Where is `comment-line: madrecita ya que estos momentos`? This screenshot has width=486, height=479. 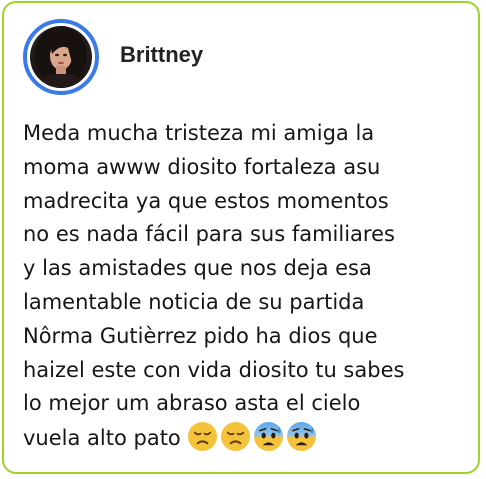
comment-line: madrecita ya que estos momentos is located at coordinates (206, 200).